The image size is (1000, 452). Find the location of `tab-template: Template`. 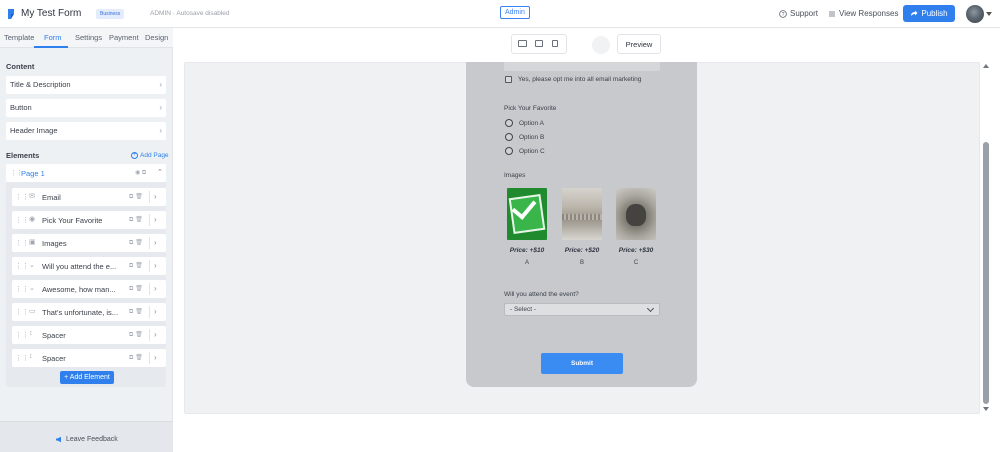

tab-template: Template is located at coordinates (19, 37).